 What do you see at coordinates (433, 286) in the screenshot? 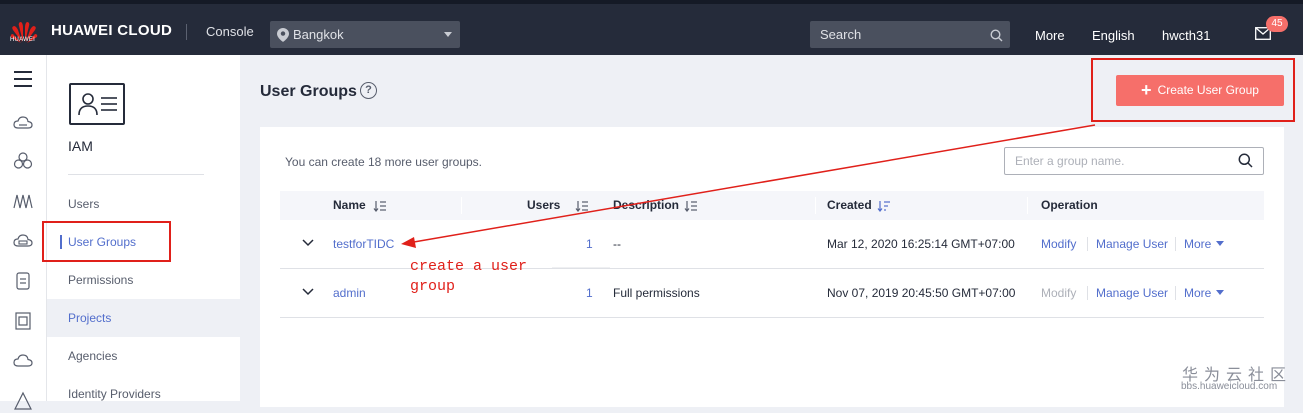
I see `annotation-line-2: group` at bounding box center [433, 286].